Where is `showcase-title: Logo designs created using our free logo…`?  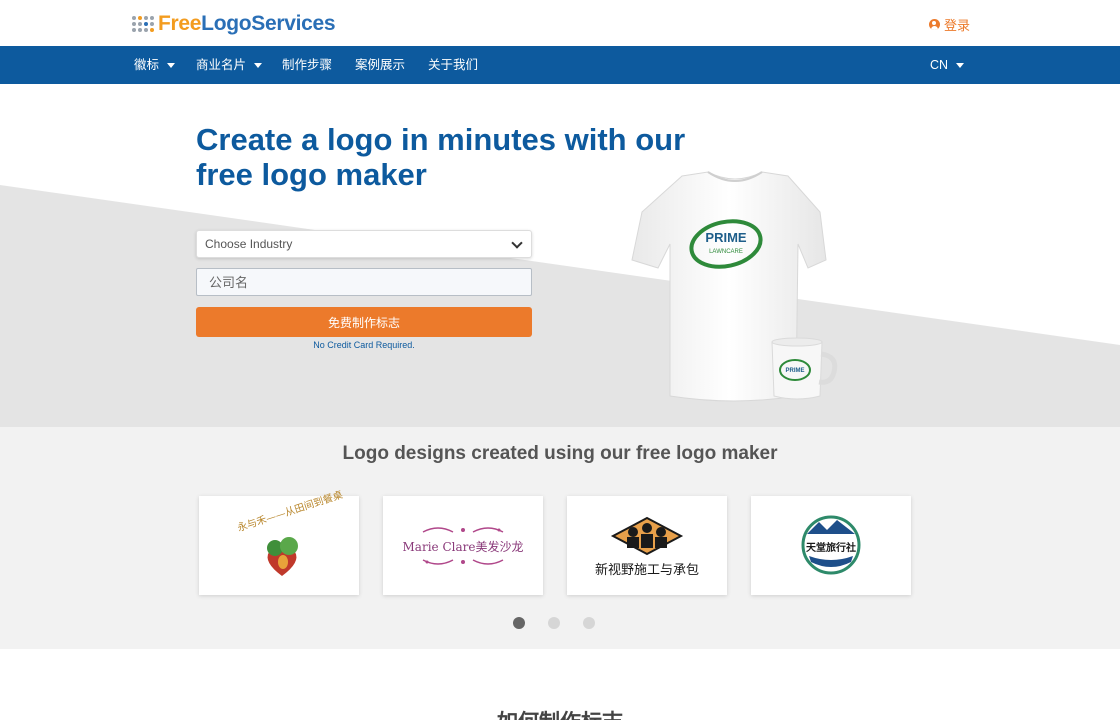 showcase-title: Logo designs created using our free logo… is located at coordinates (560, 453).